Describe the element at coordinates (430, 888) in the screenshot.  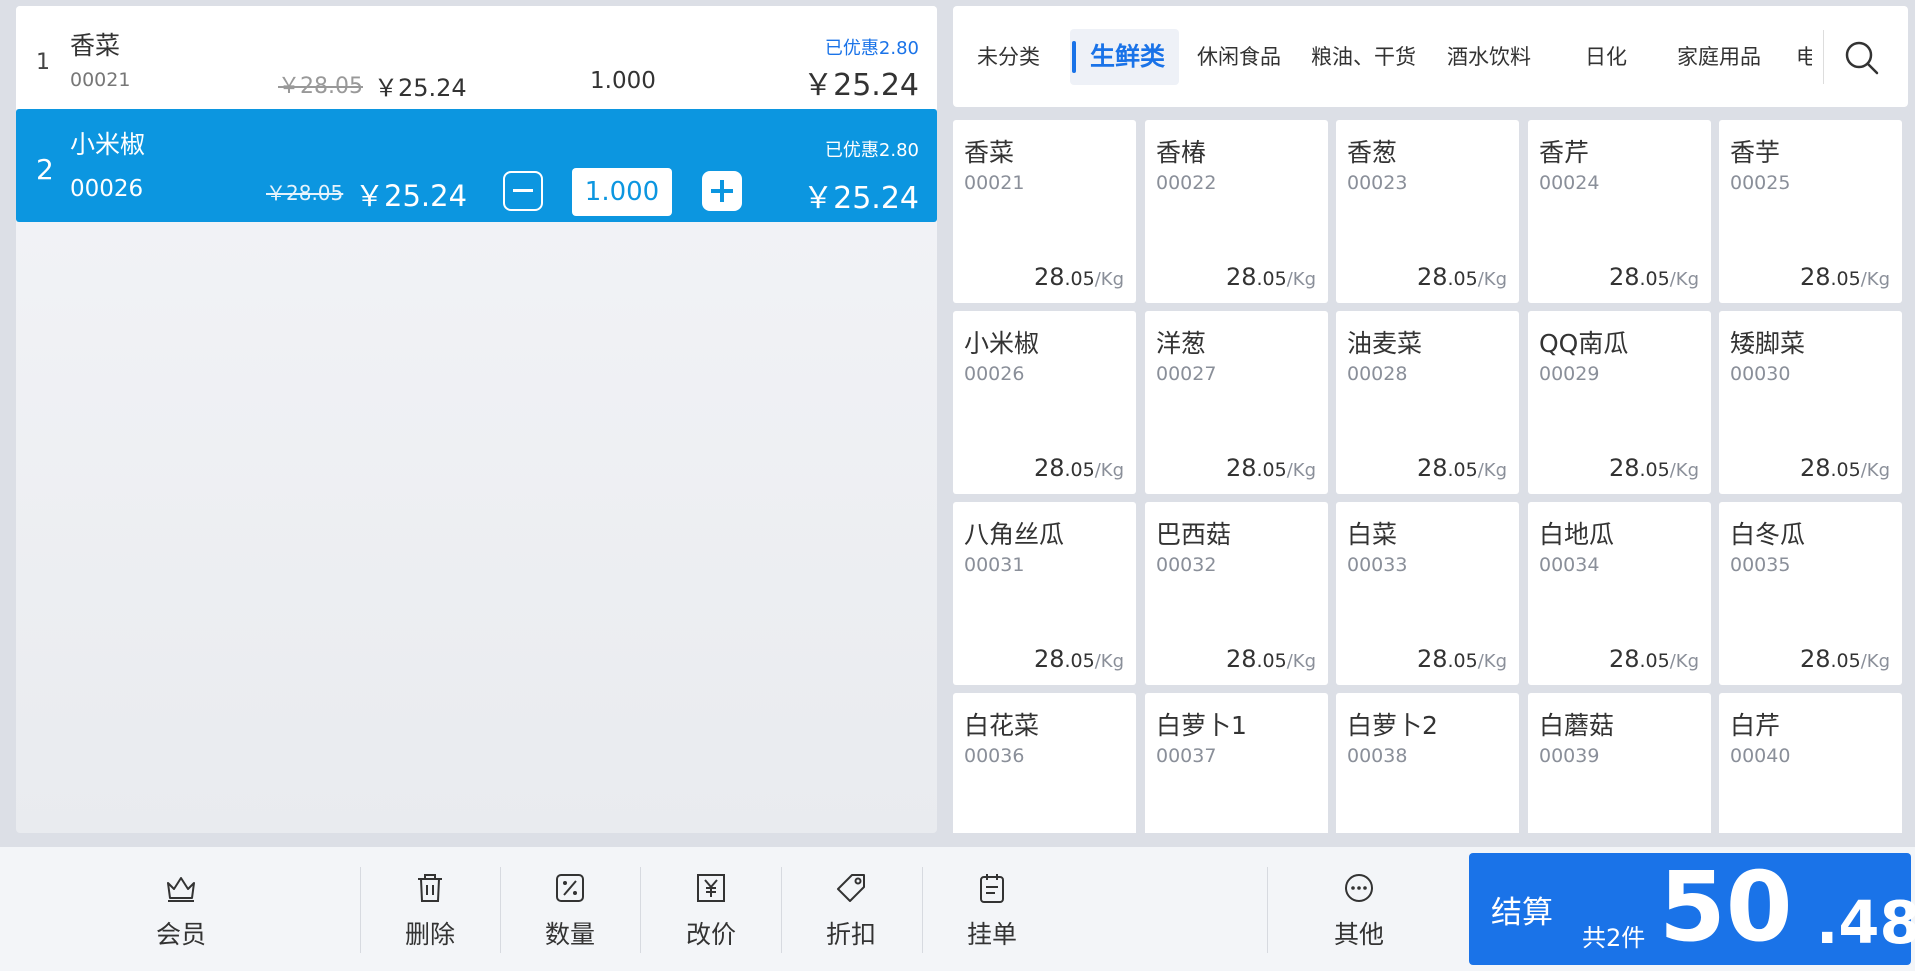
I see `trash-icon` at that location.